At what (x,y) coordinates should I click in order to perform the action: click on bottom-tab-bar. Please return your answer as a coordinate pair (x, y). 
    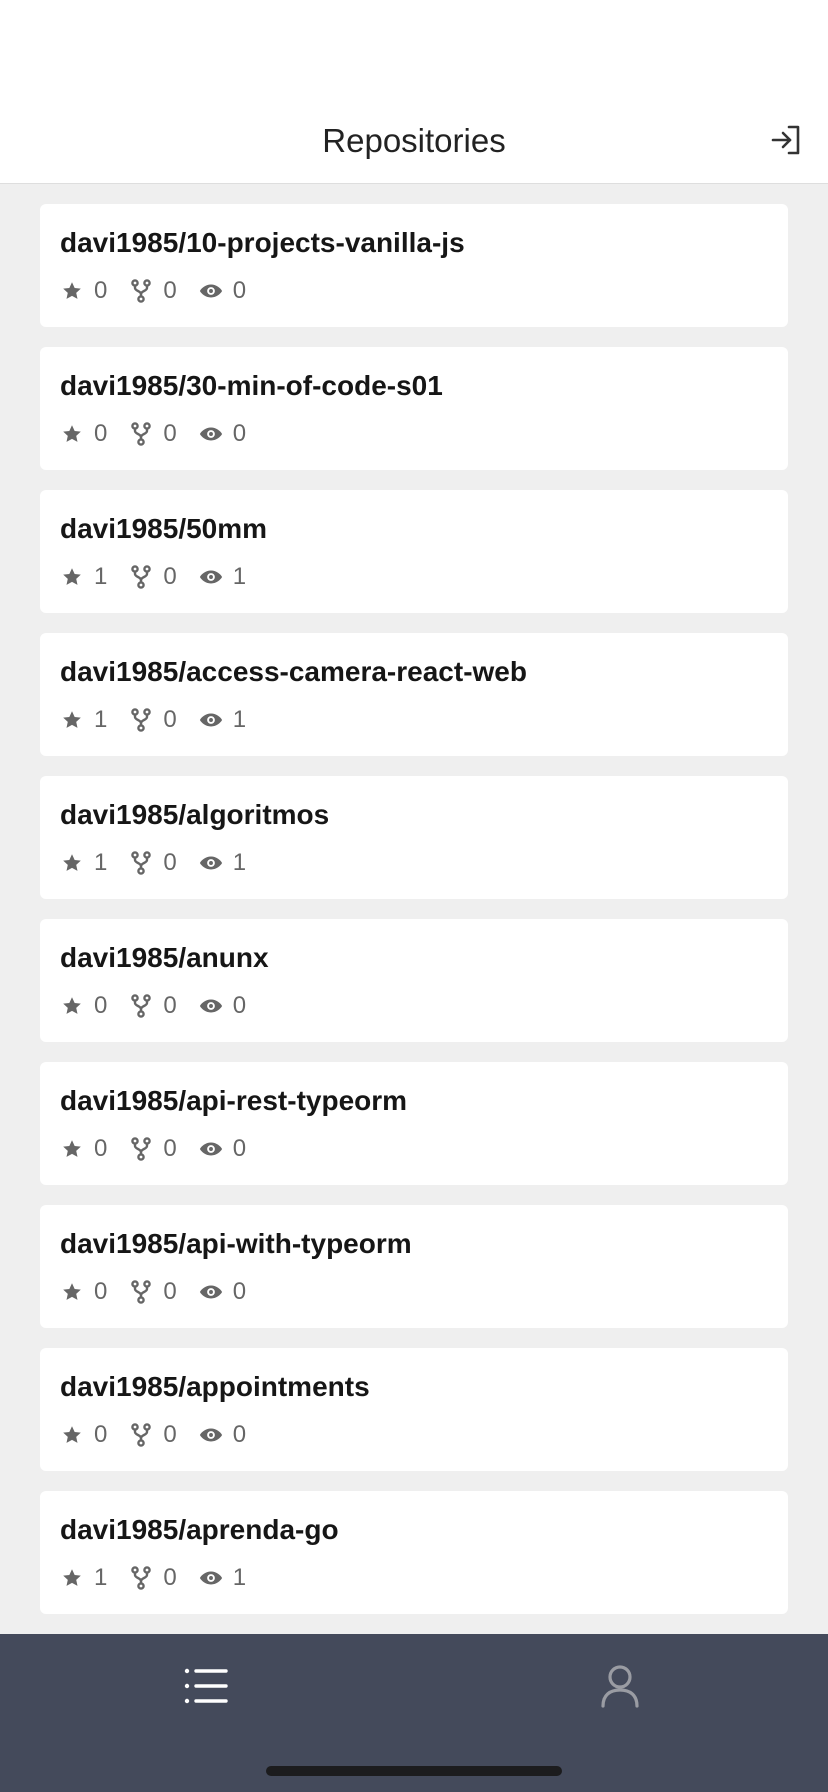
    Looking at the image, I should click on (414, 1713).